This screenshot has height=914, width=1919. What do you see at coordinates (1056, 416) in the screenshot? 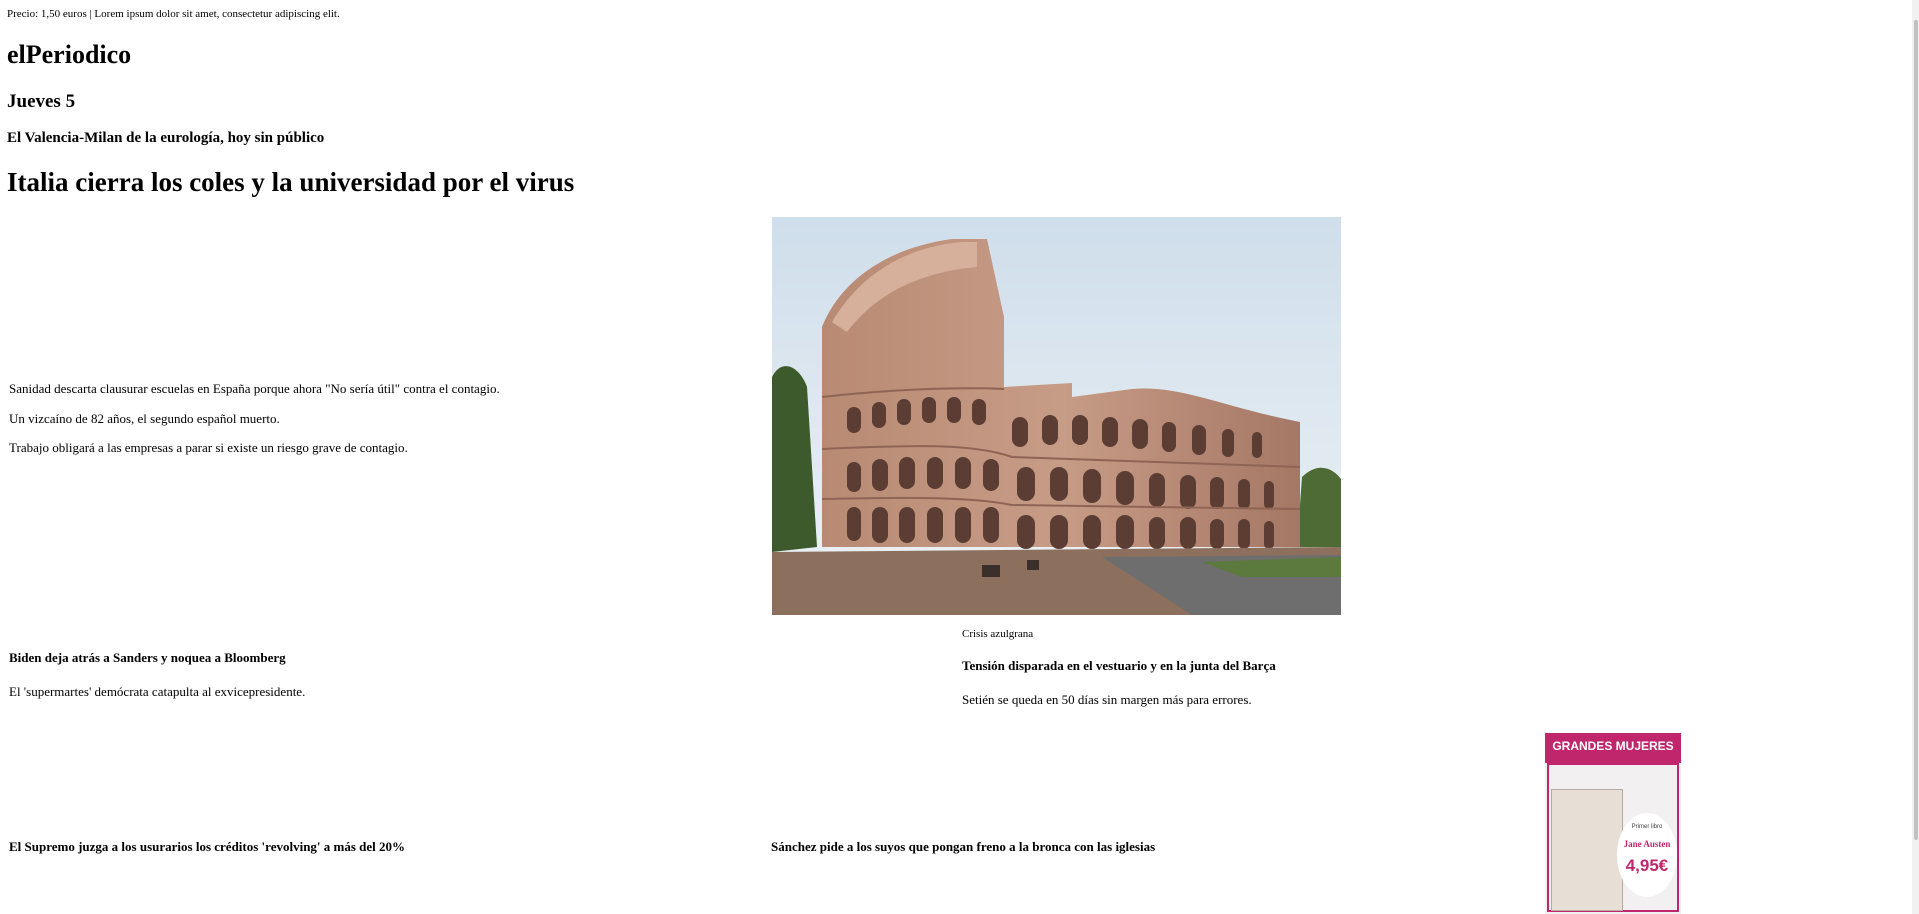
I see `colosseum-photo` at bounding box center [1056, 416].